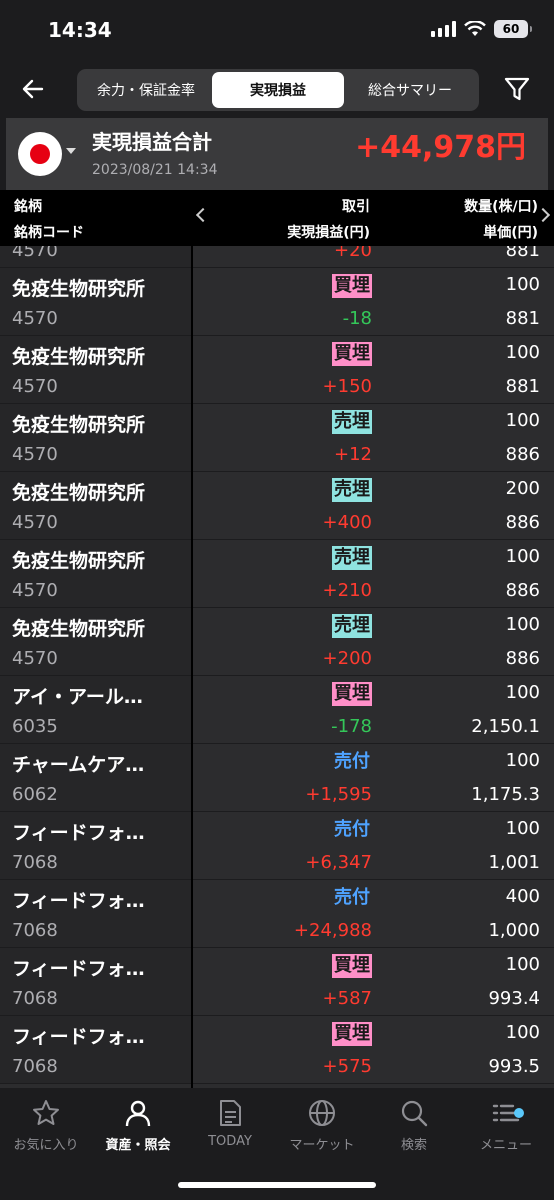  I want to click on tab-assets: 資産・照会, so click(138, 1128).